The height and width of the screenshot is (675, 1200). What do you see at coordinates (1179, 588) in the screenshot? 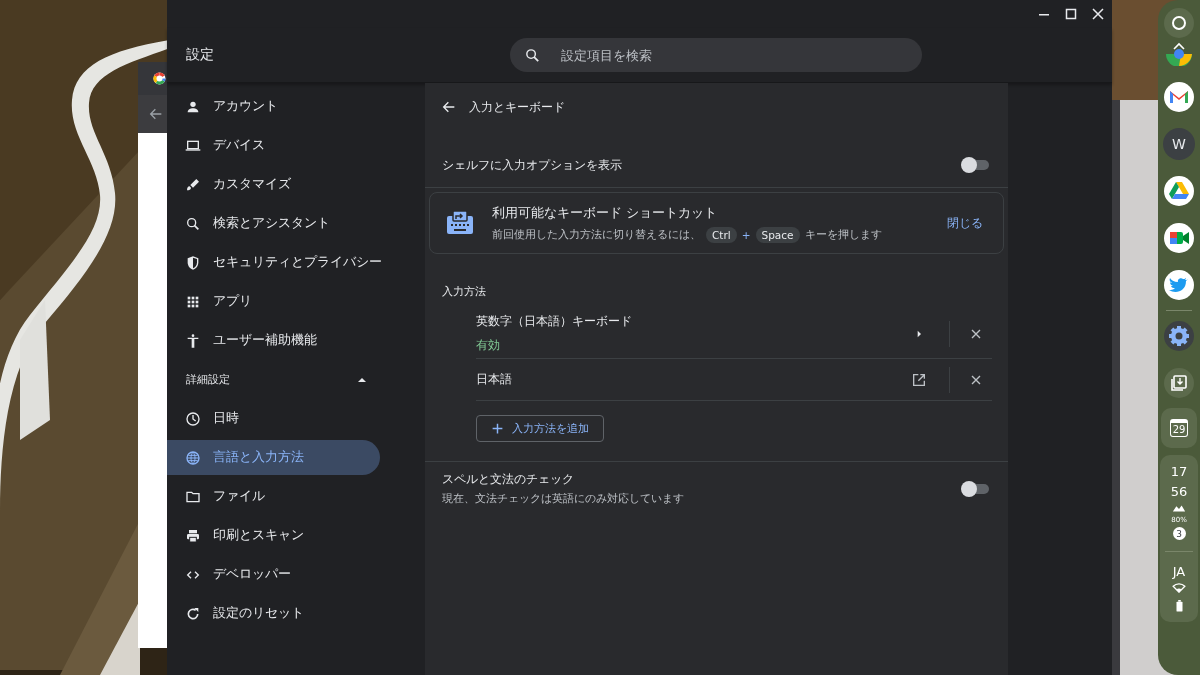
I see `wifi-icon` at bounding box center [1179, 588].